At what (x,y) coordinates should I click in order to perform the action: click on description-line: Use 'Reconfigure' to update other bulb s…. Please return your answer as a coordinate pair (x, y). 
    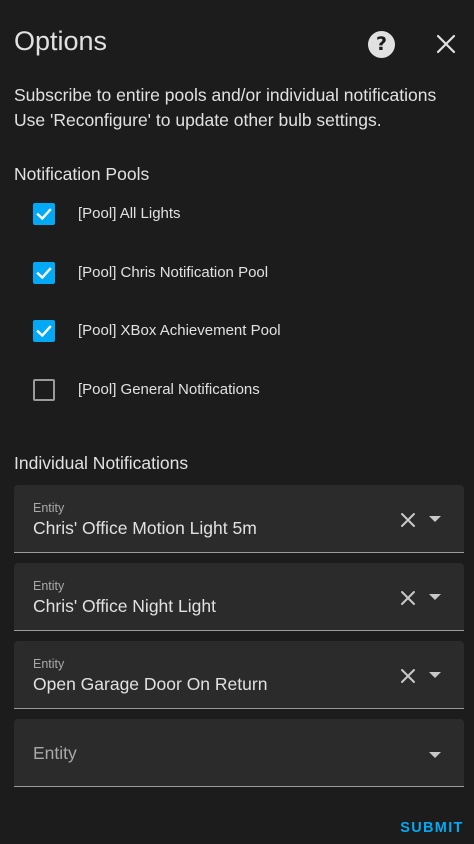
    Looking at the image, I should click on (198, 120).